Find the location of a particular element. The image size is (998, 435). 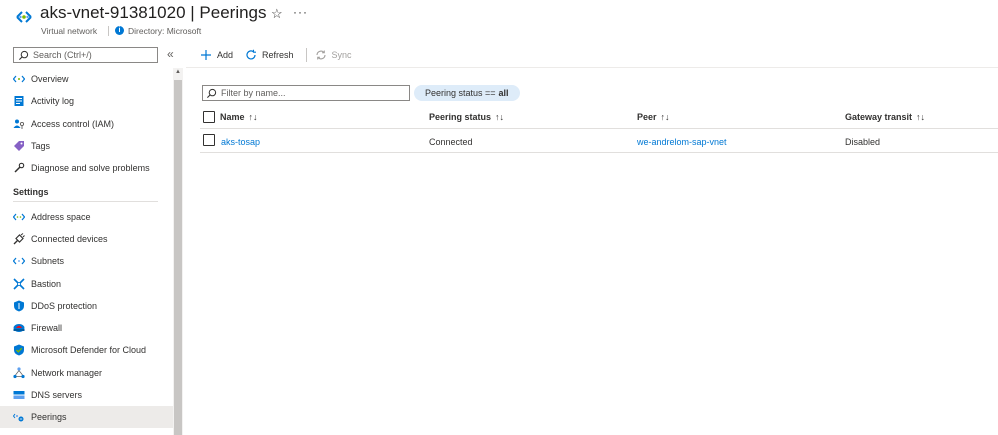

activity-log-icon is located at coordinates (19, 101).